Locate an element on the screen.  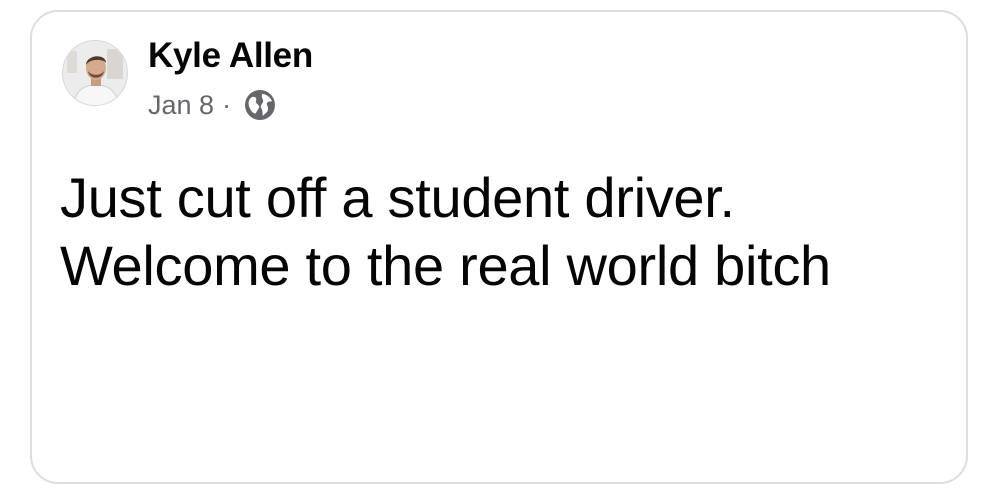
profile-photo is located at coordinates (95, 73).